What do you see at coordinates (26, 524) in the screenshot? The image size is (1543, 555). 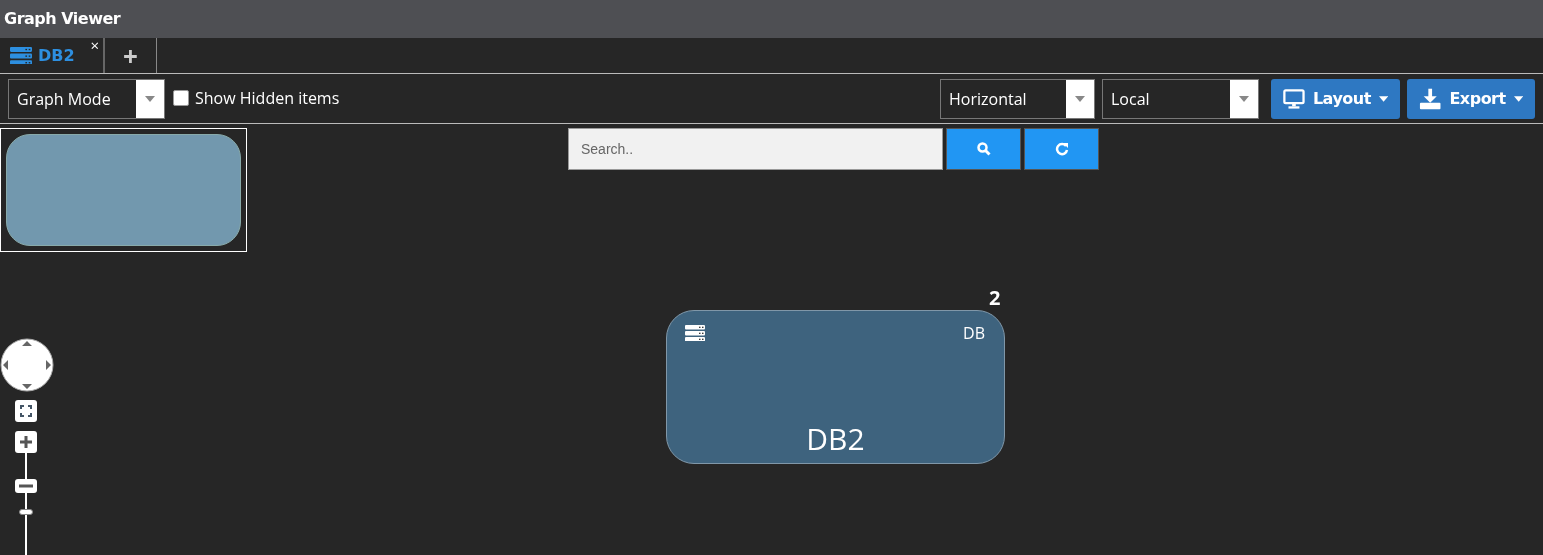 I see `zoom-slider` at bounding box center [26, 524].